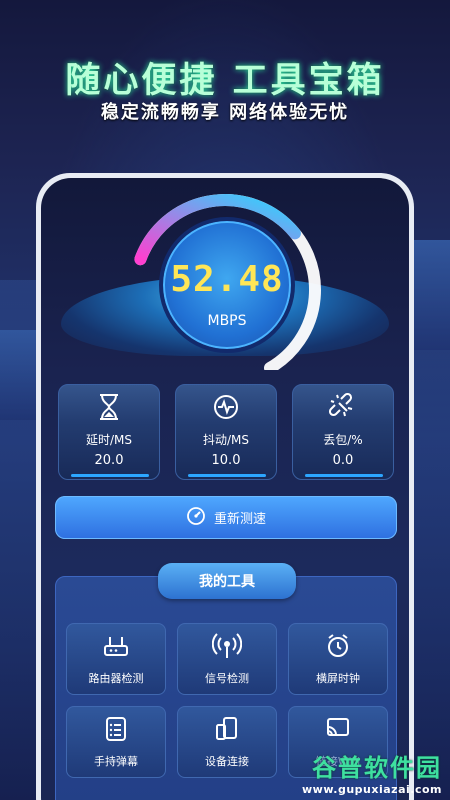  What do you see at coordinates (109, 432) in the screenshot?
I see `stat-latency: 延时/MS 20.0` at bounding box center [109, 432].